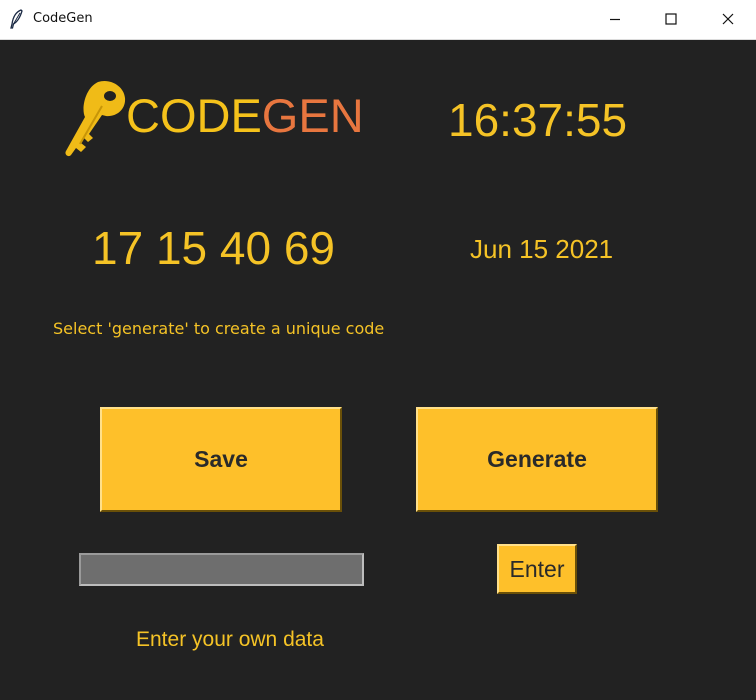 The height and width of the screenshot is (700, 756). Describe the element at coordinates (538, 120) in the screenshot. I see `clock-display: 16:37:55` at that location.